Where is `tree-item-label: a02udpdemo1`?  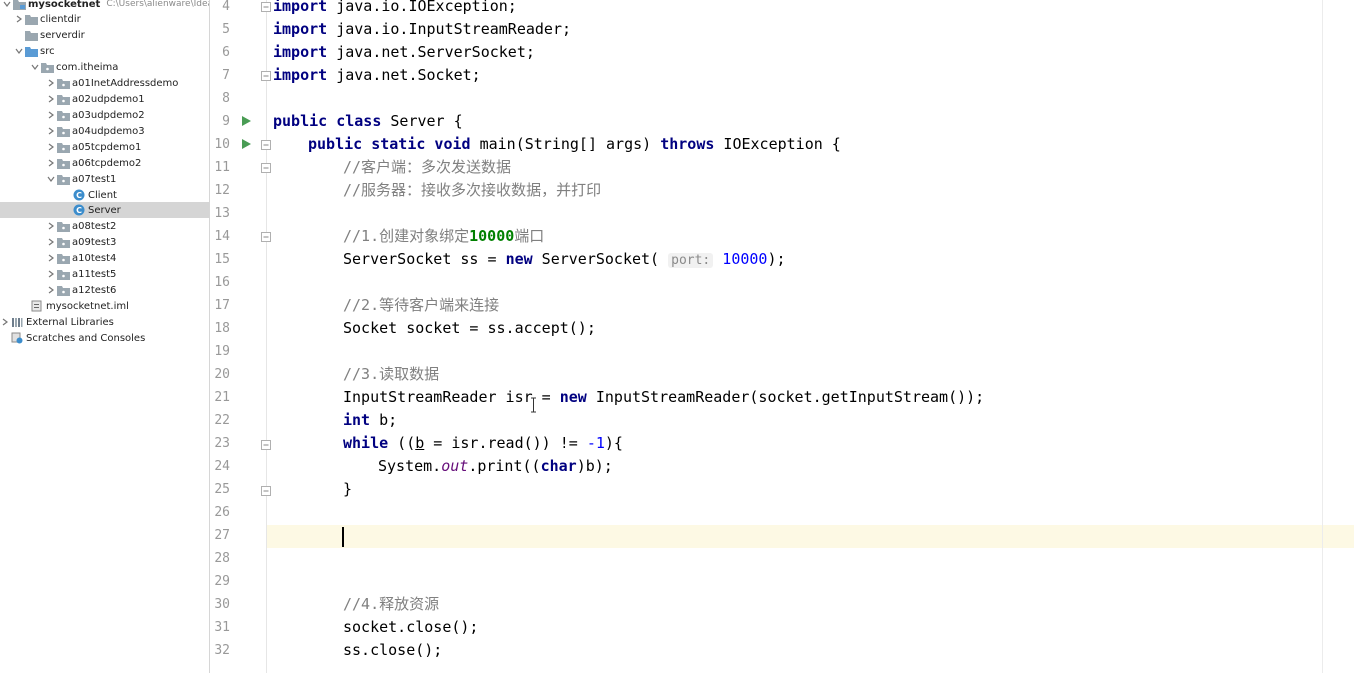
tree-item-label: a02udpdemo1 is located at coordinates (108, 99).